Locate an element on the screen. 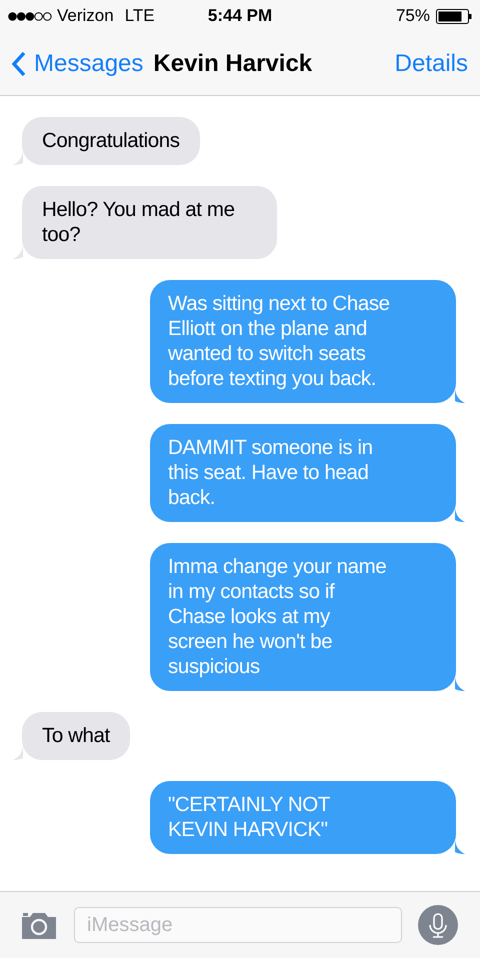  network-type: LTE is located at coordinates (139, 16).